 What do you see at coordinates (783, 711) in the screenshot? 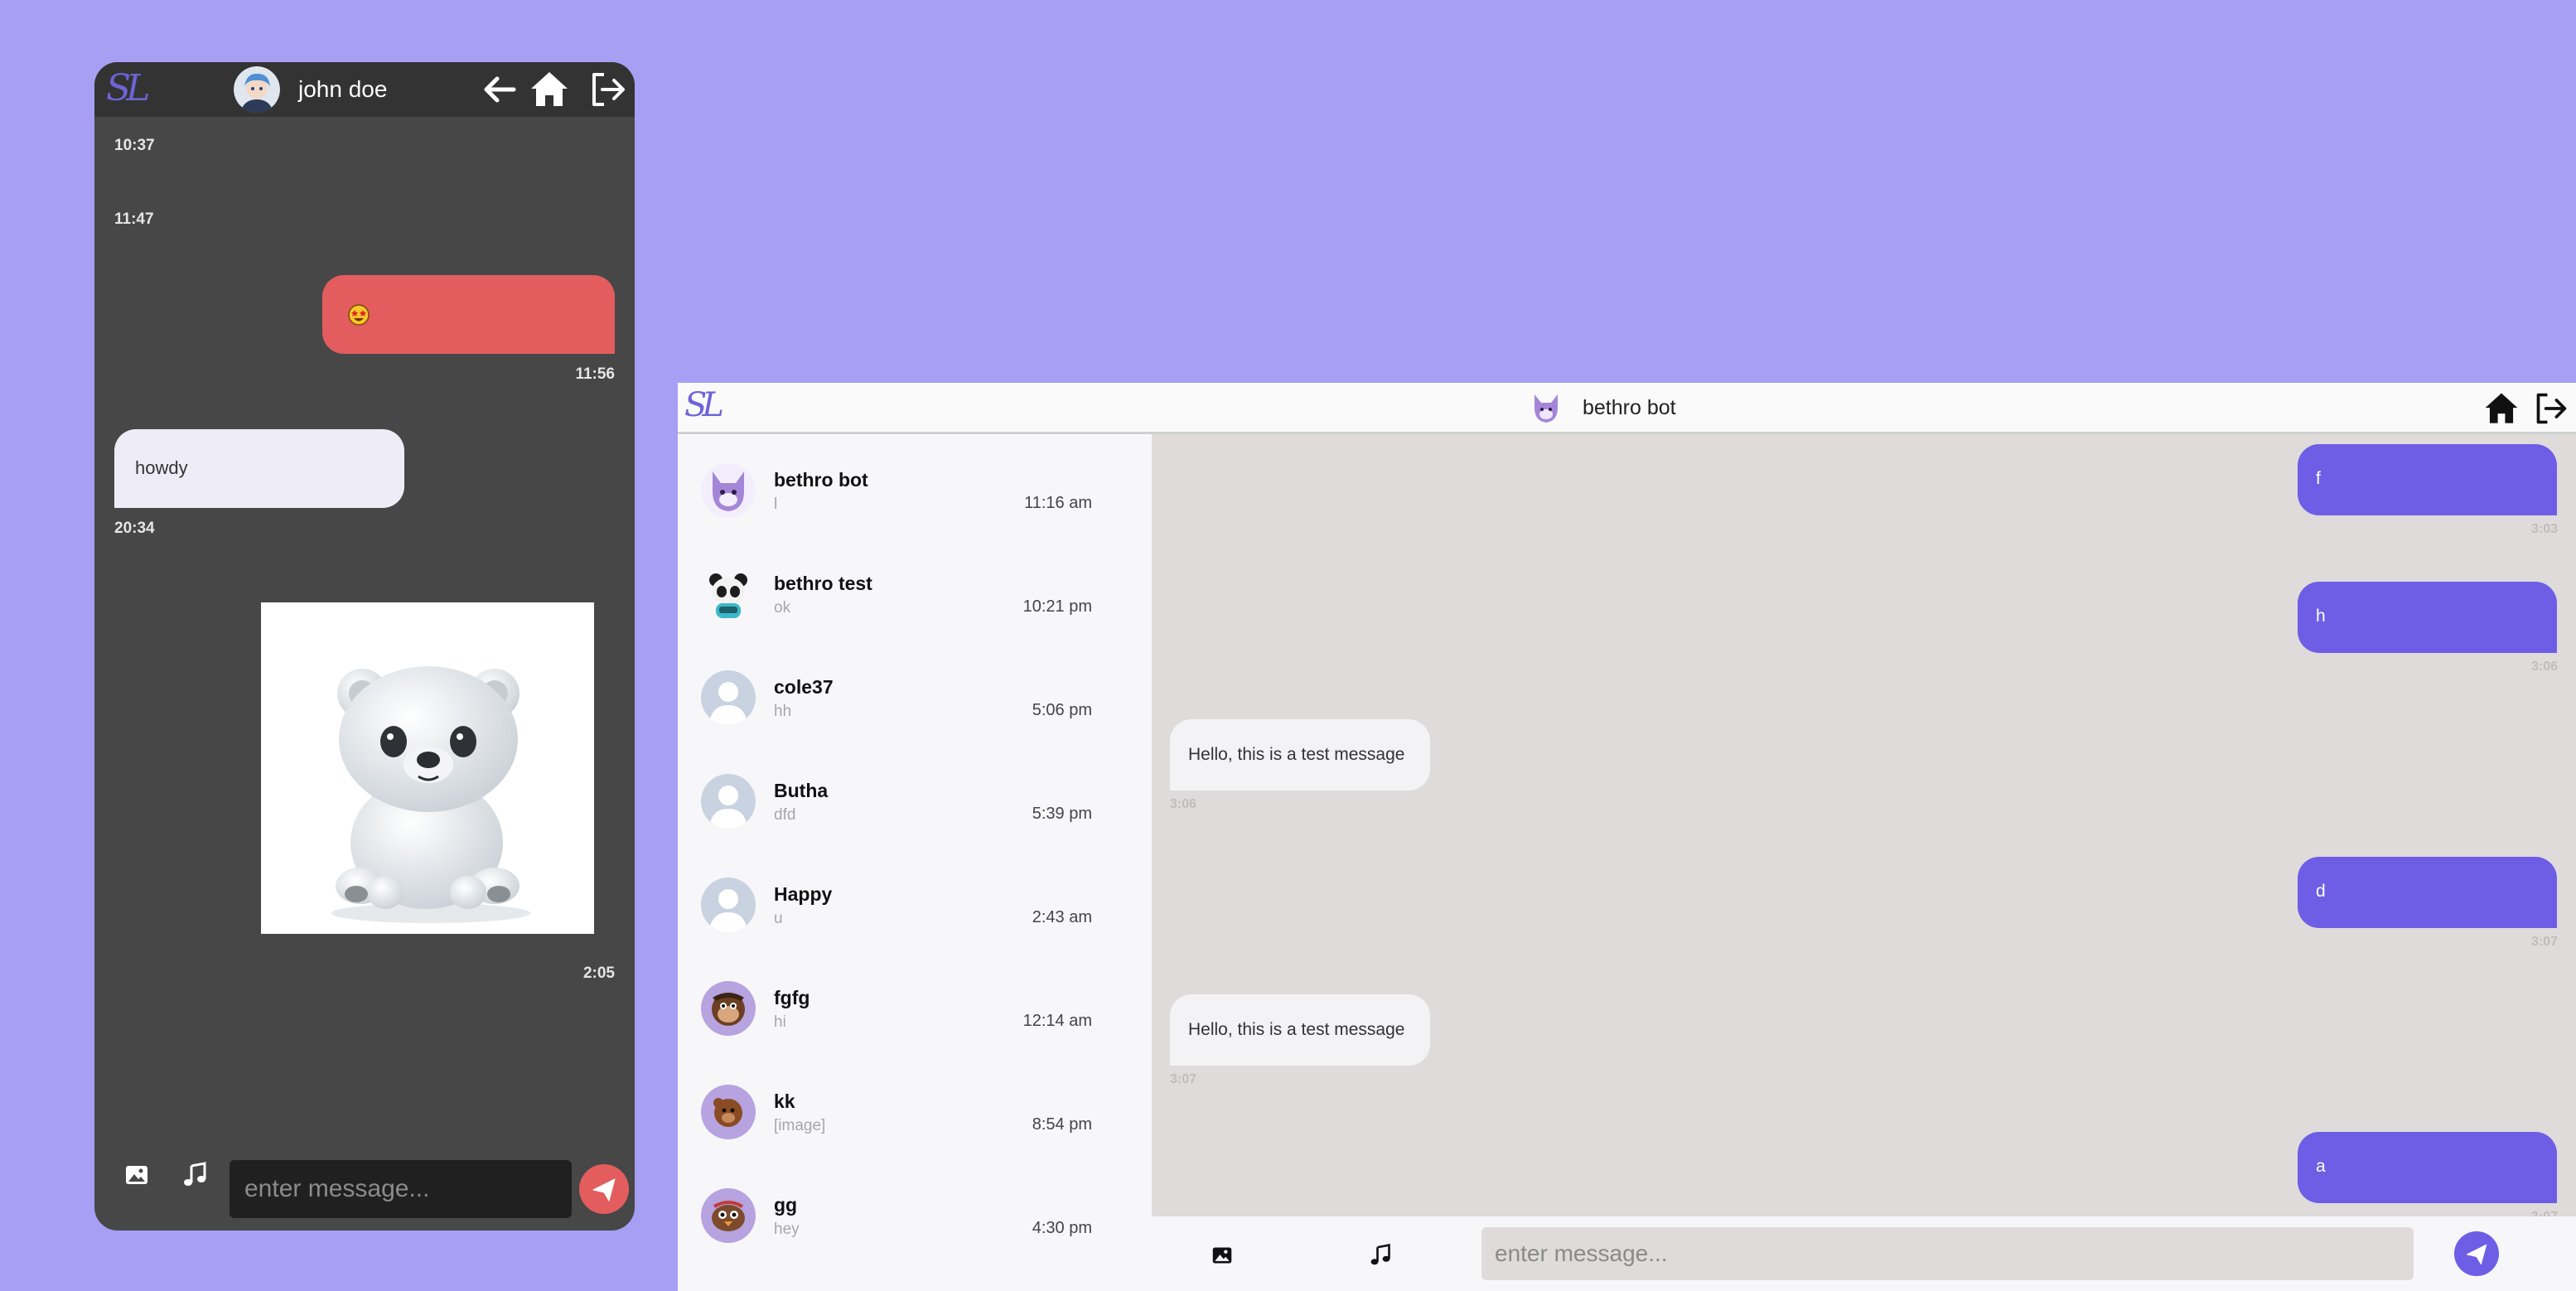
I see `conversation-last-message: hh` at bounding box center [783, 711].